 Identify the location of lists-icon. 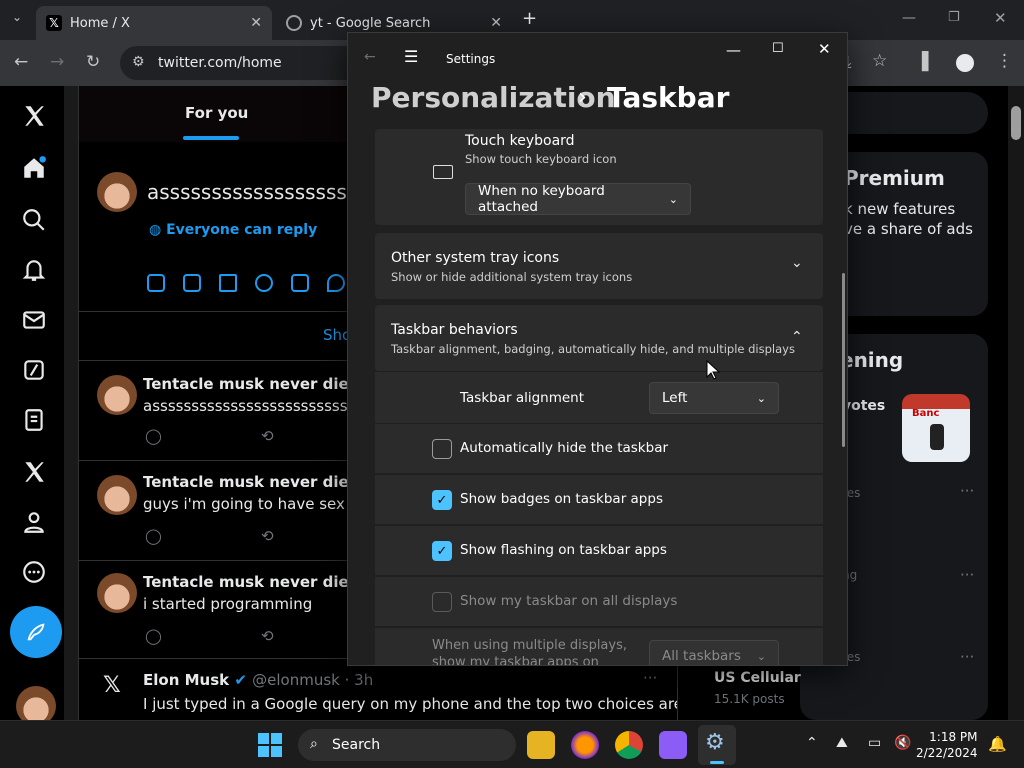
(34, 420).